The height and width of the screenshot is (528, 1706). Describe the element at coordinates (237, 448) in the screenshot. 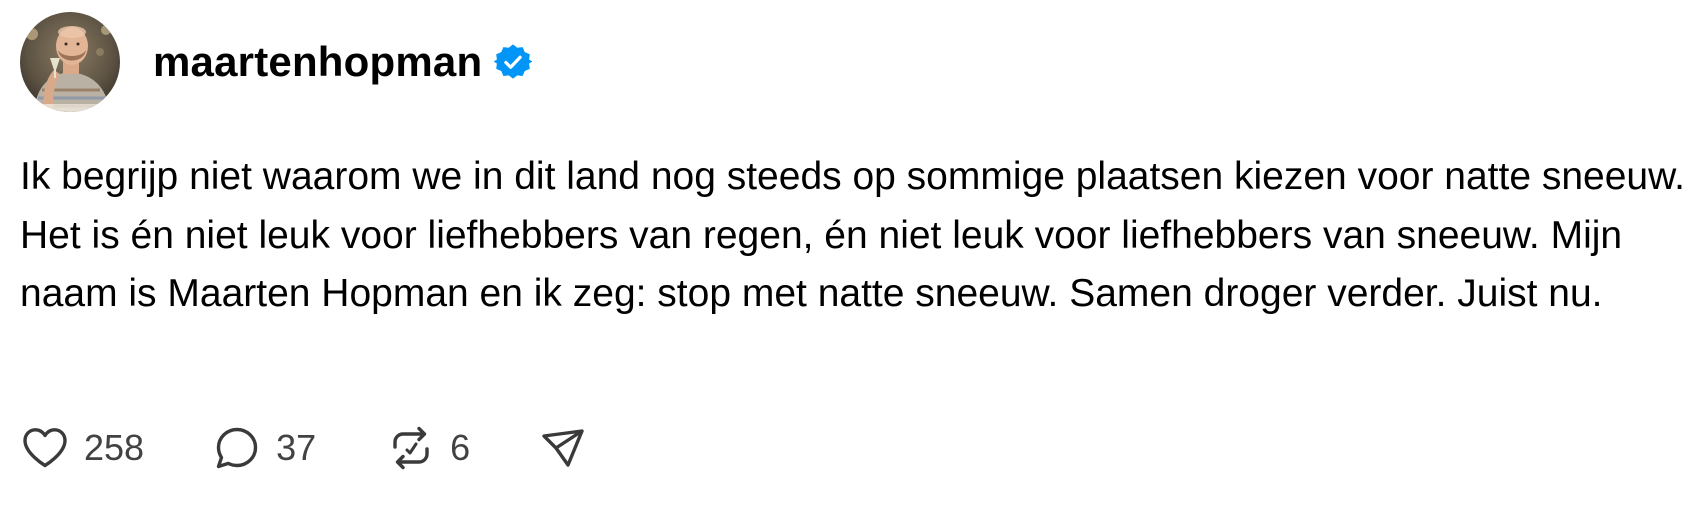

I see `comment-icon` at that location.